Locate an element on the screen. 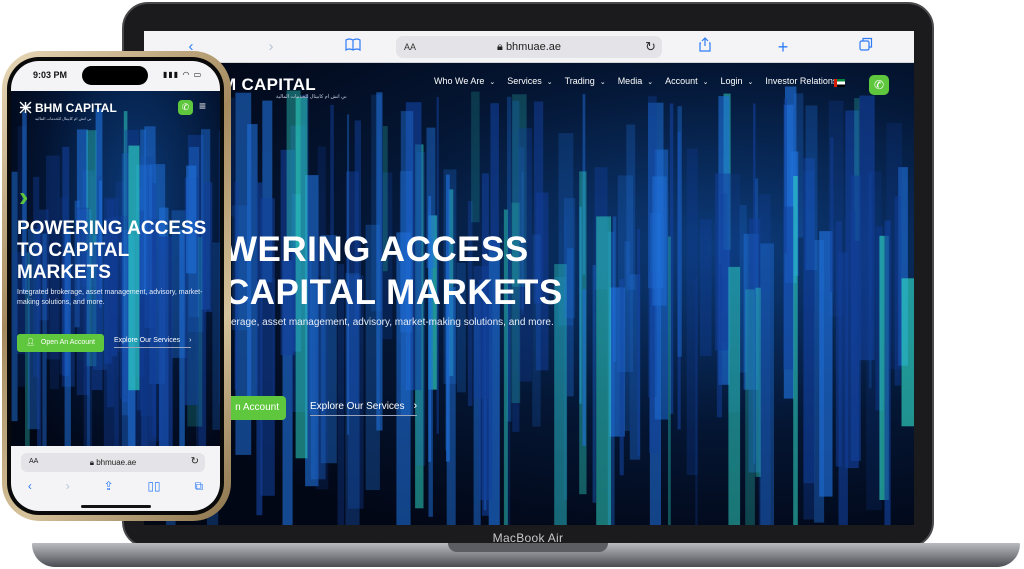 This screenshot has width=1024, height=569. dynamic-island is located at coordinates (115, 75).